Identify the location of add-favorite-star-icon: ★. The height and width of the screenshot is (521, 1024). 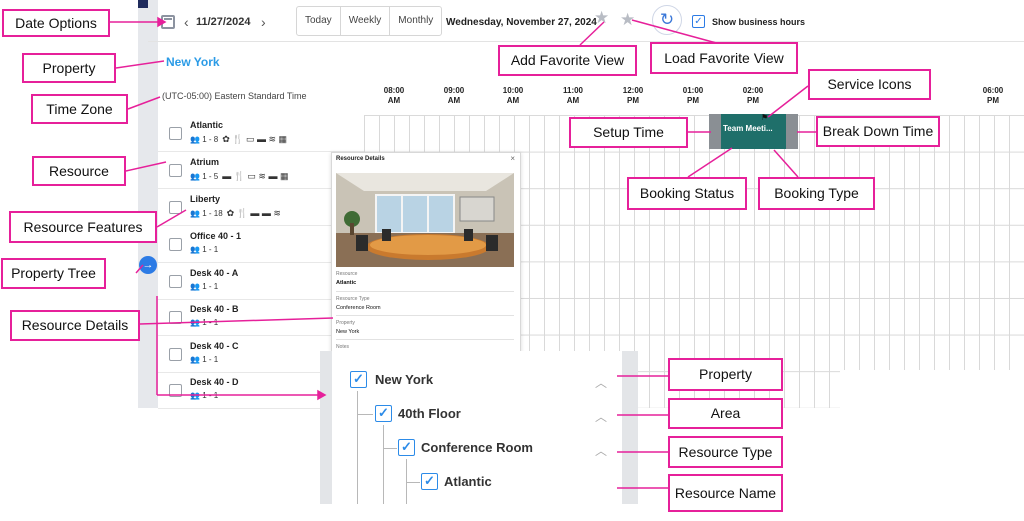
(601, 18).